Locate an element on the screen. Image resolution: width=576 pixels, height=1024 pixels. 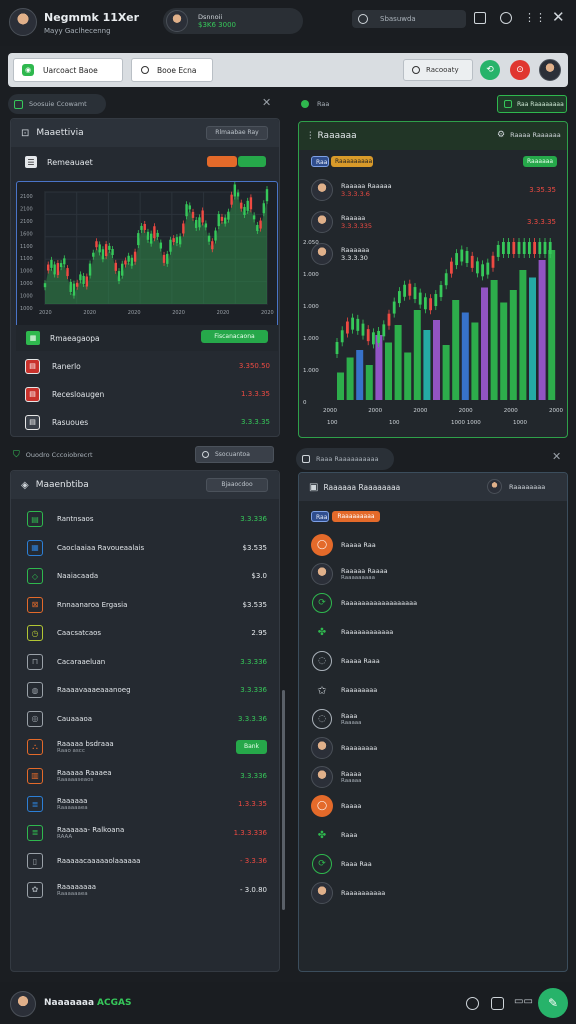
left-bottom-tab: ⛉ Ouodro Cccoiobrecrt is located at coordinates (57, 455).